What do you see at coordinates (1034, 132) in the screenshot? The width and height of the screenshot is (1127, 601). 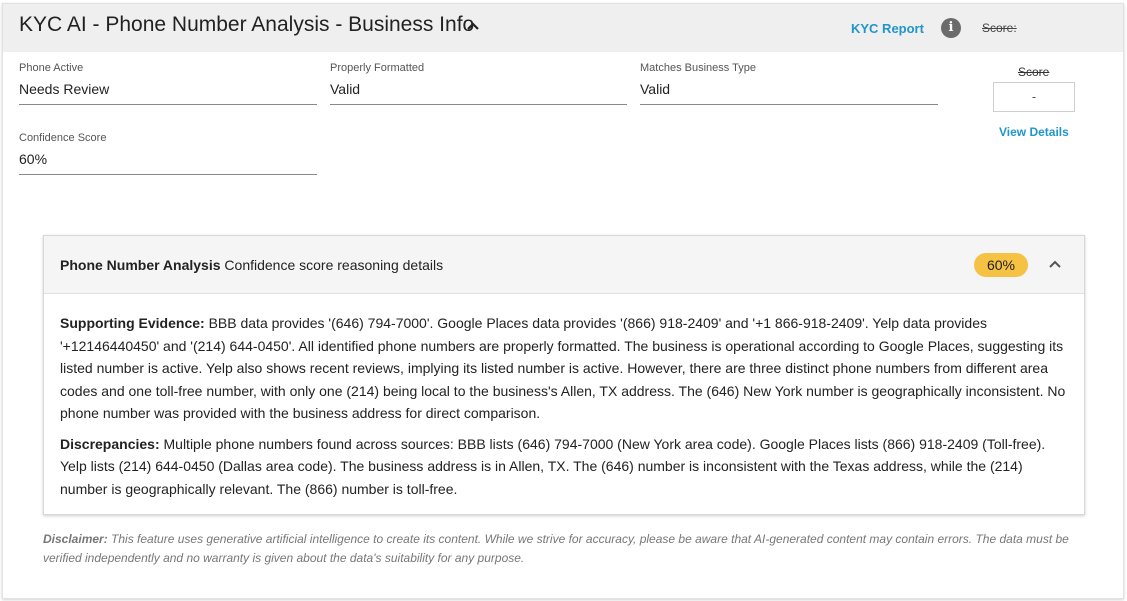 I see `view-details-link: View Details` at bounding box center [1034, 132].